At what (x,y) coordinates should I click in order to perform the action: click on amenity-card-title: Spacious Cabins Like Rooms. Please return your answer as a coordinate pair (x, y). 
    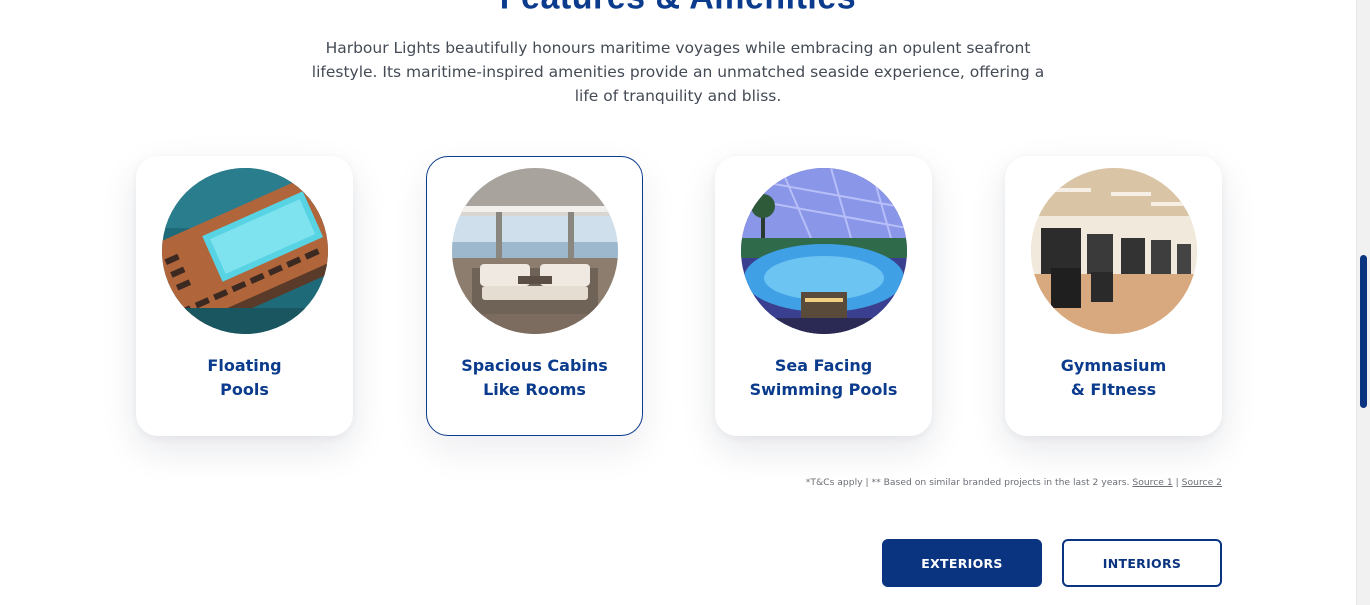
    Looking at the image, I should click on (534, 377).